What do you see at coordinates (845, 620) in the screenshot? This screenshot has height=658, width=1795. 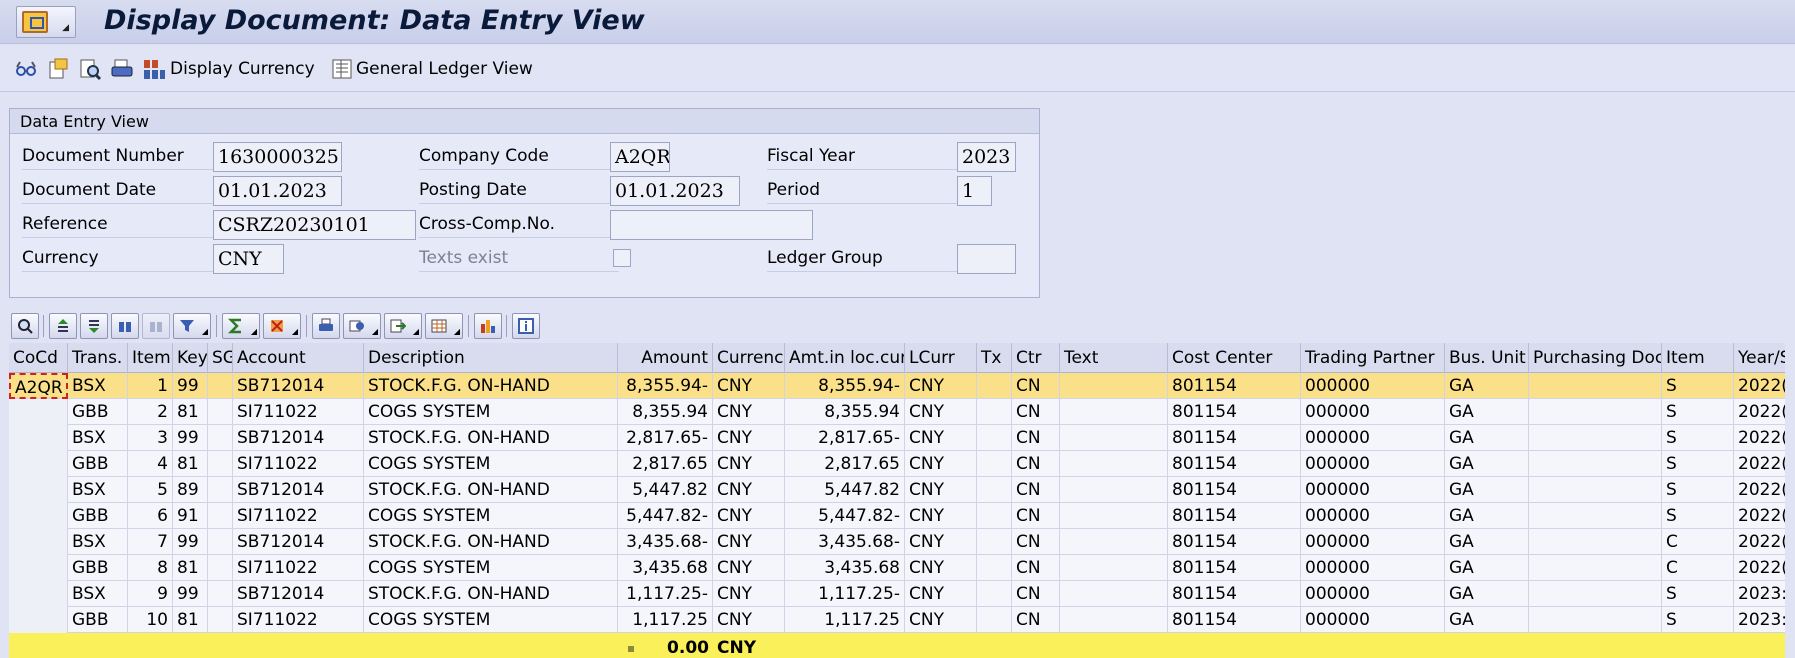 I see `cell-amt-loc: 1,117.25` at bounding box center [845, 620].